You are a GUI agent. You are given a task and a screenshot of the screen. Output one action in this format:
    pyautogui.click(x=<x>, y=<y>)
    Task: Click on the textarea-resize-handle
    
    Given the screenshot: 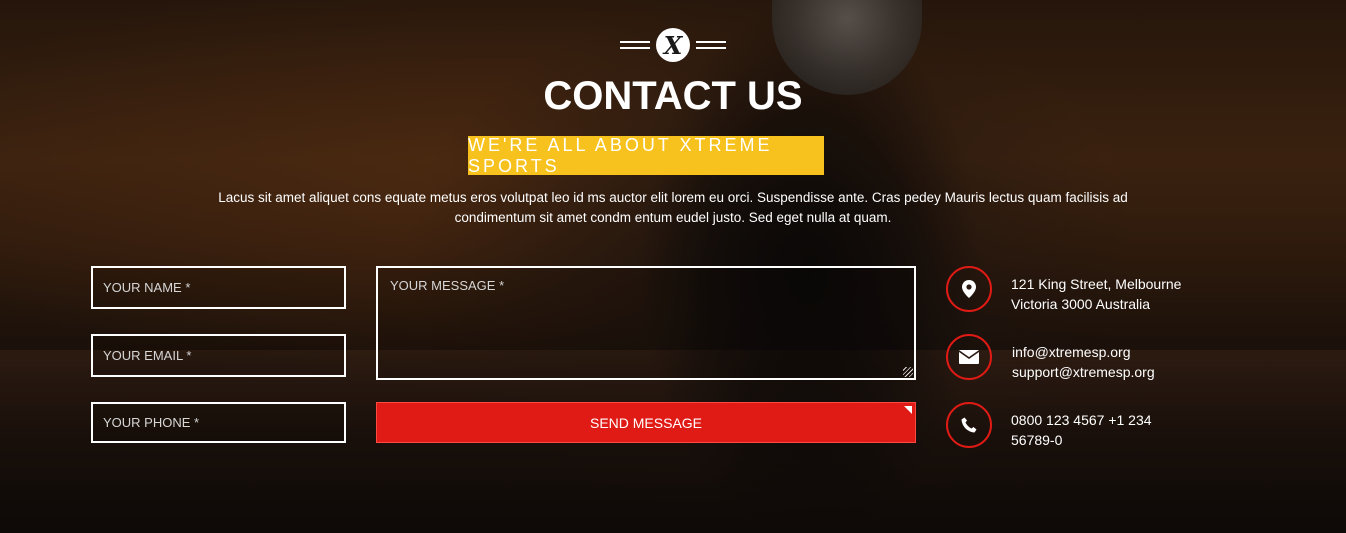 What is the action you would take?
    pyautogui.click(x=908, y=372)
    